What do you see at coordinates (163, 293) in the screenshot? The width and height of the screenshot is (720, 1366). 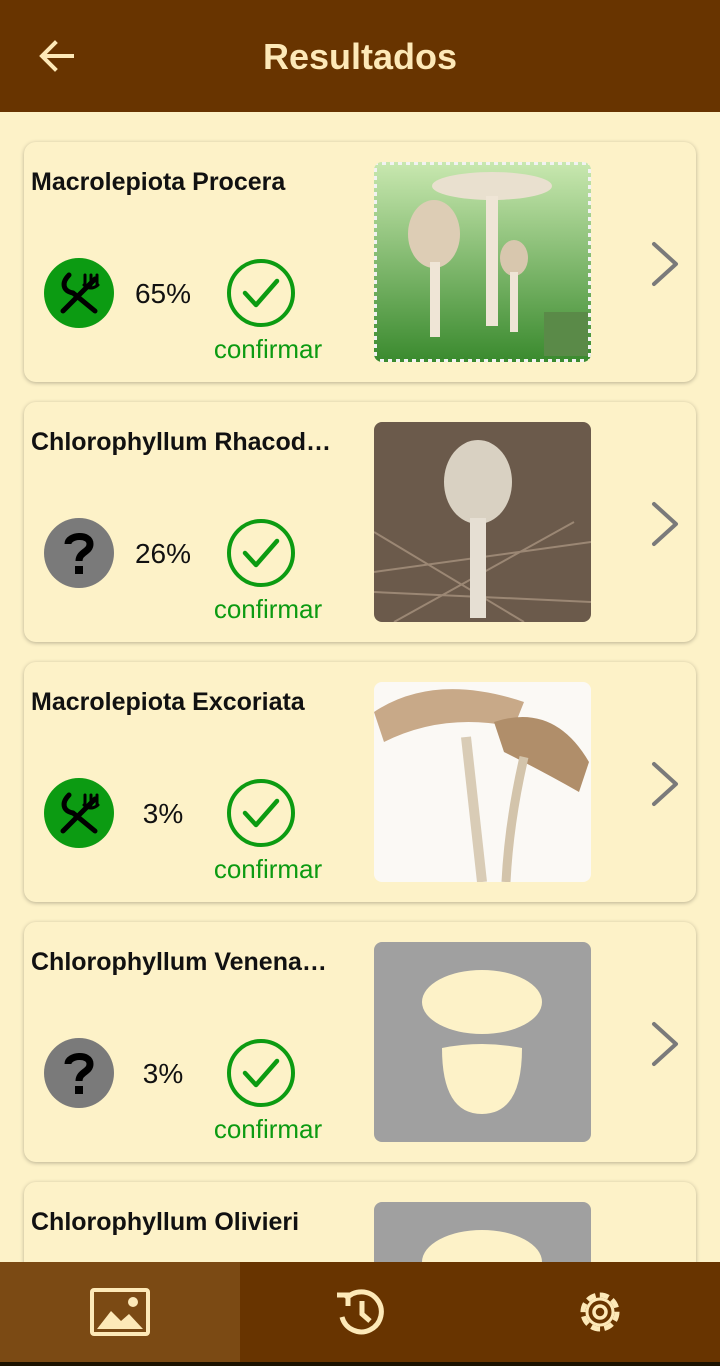 I see `match-percentage: 65%` at bounding box center [163, 293].